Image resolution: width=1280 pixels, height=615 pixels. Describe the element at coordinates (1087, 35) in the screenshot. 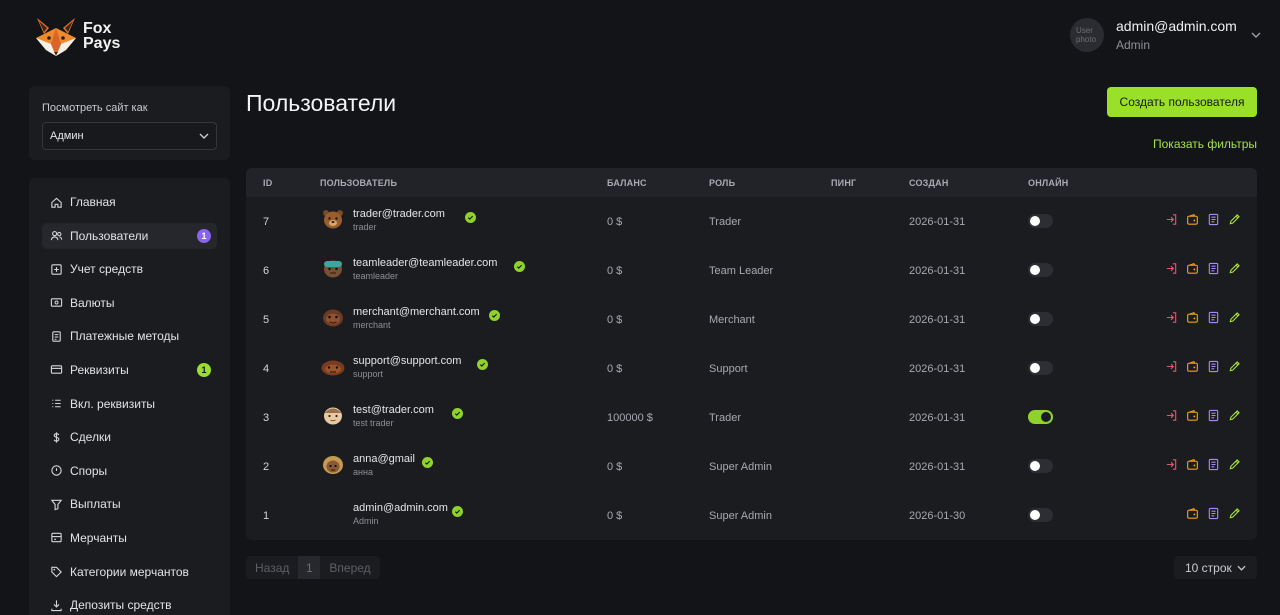

I see `avatar: User photo` at that location.